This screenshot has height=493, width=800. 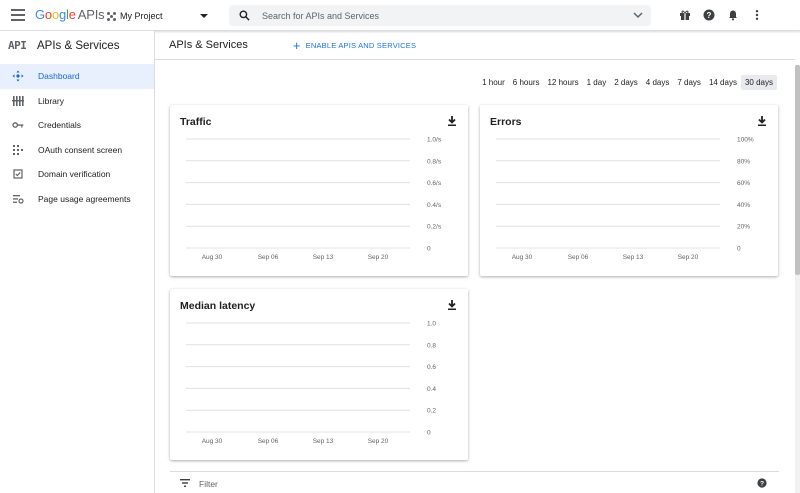 What do you see at coordinates (111, 16) in the screenshot?
I see `project-icon` at bounding box center [111, 16].